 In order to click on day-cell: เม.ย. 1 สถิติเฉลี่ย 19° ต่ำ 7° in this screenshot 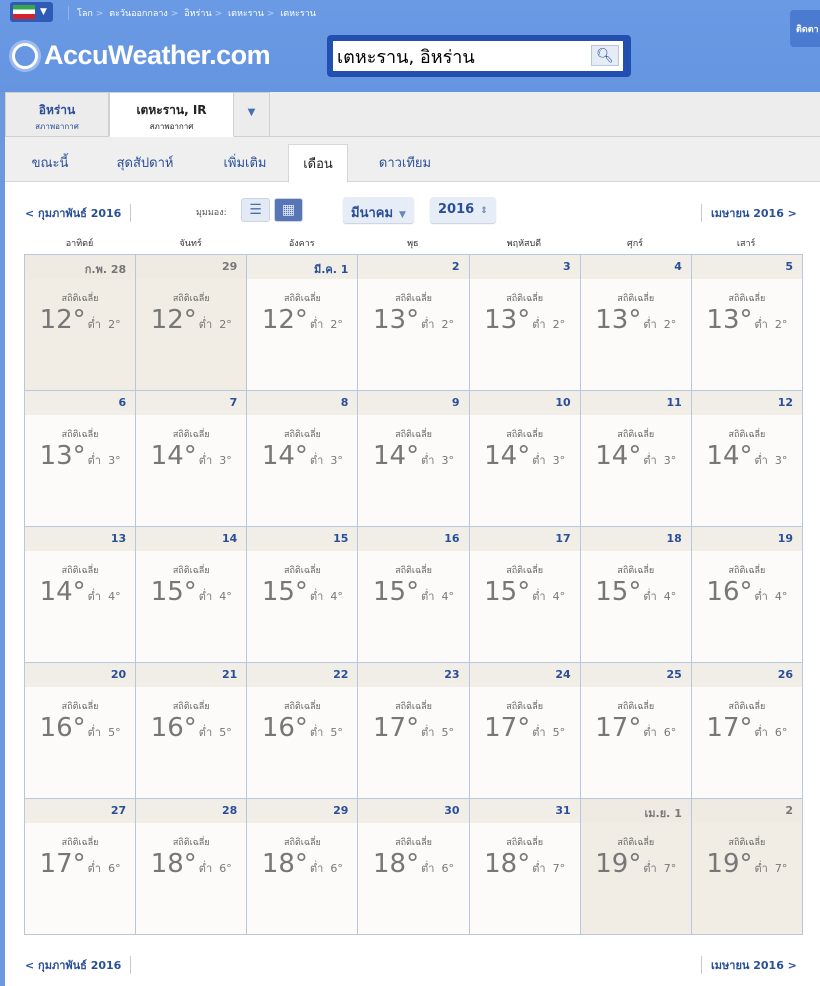, I will do `click(636, 867)`.